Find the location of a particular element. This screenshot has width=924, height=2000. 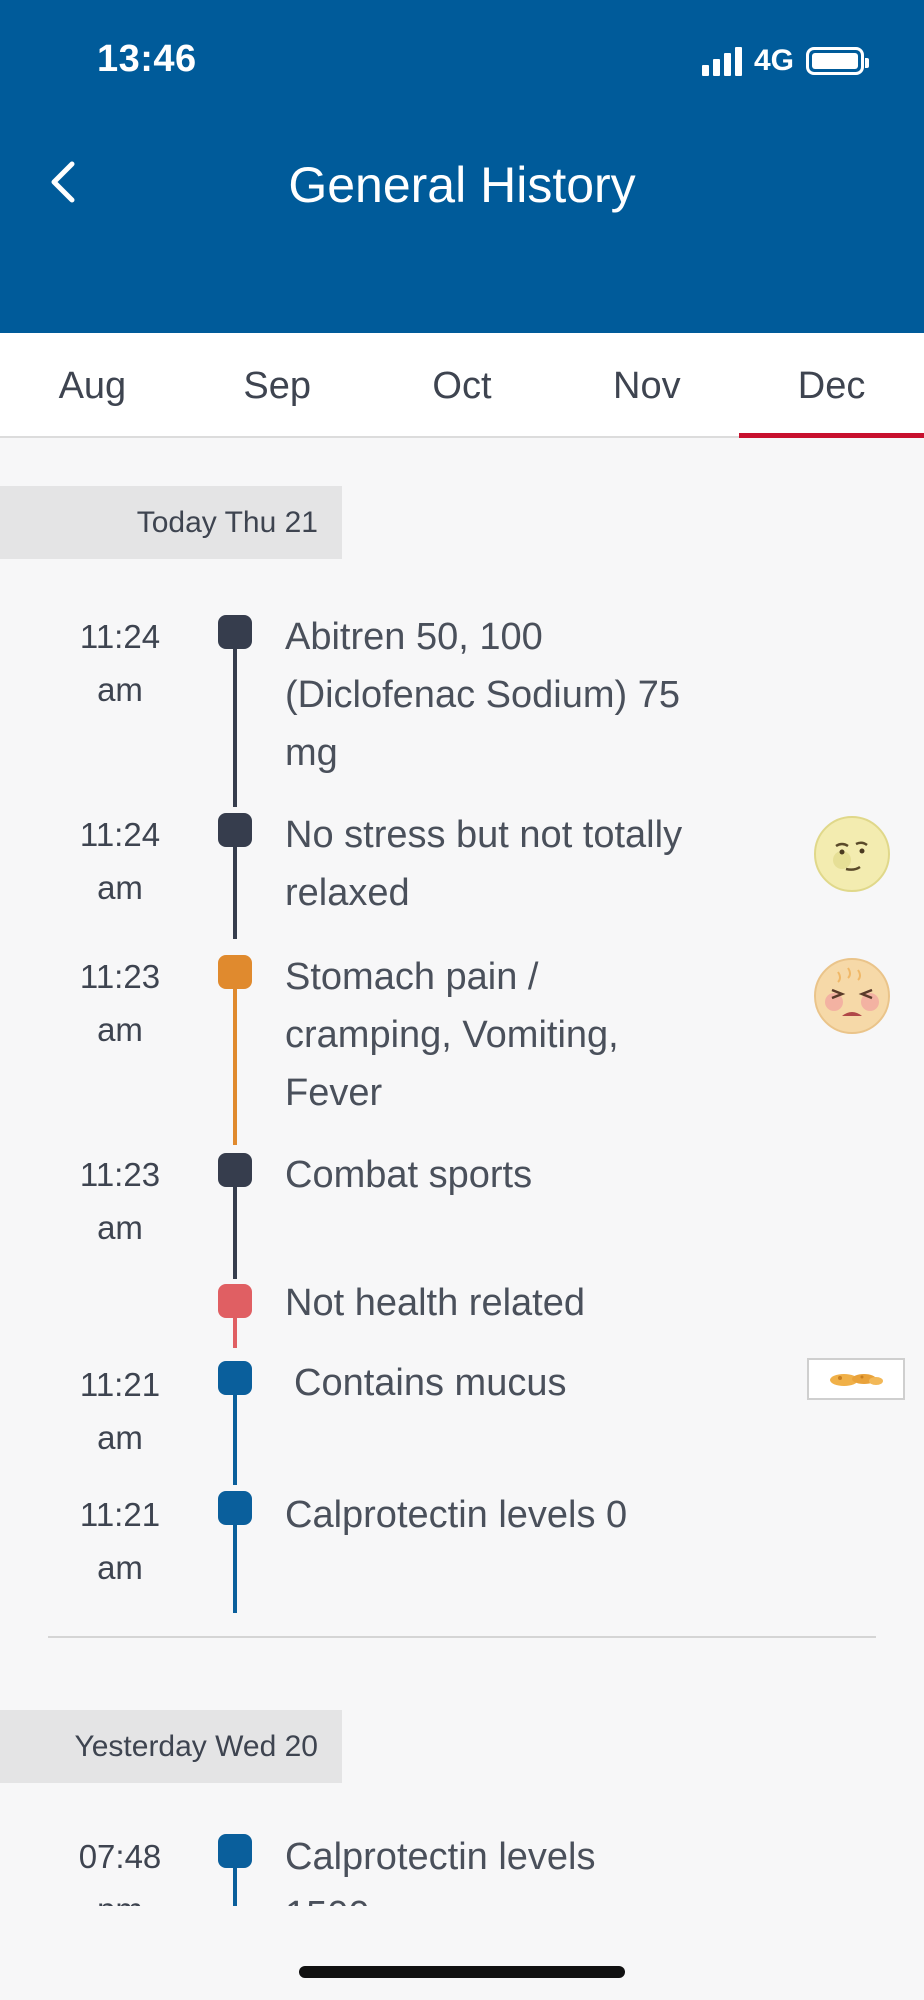

entry-text: Combat sports is located at coordinates (409, 1175).